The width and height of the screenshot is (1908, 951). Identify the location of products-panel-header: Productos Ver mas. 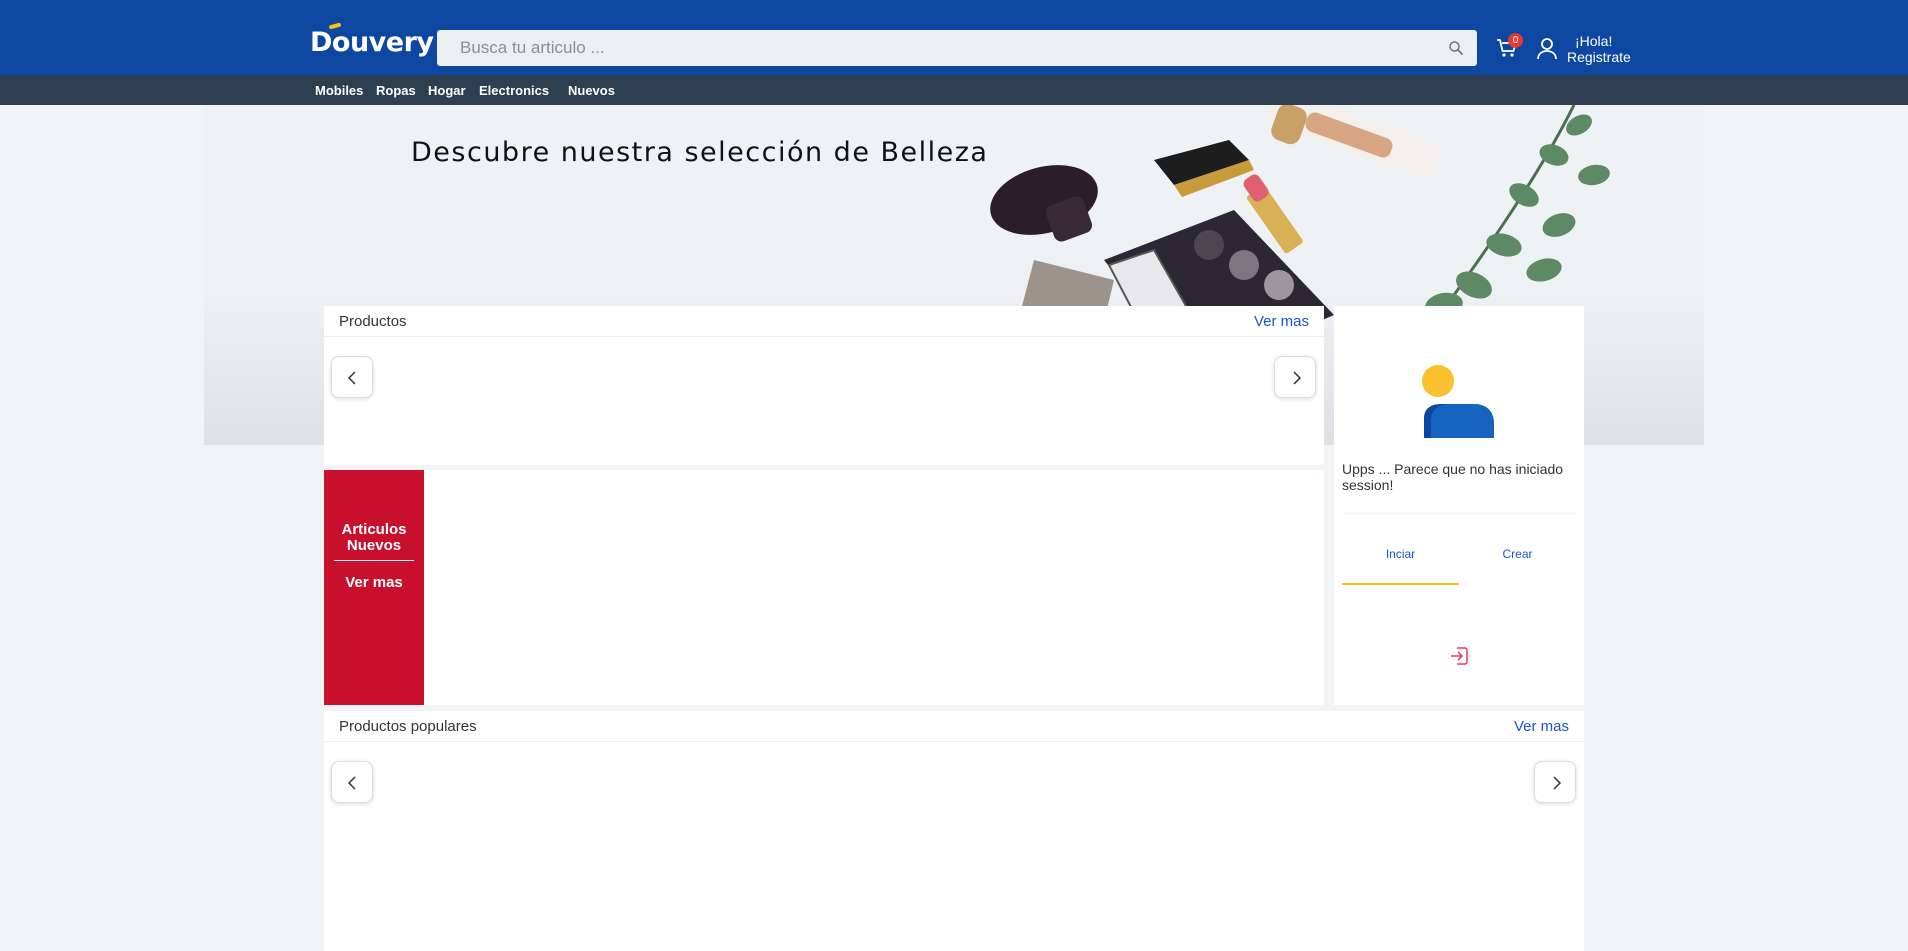
(824, 321).